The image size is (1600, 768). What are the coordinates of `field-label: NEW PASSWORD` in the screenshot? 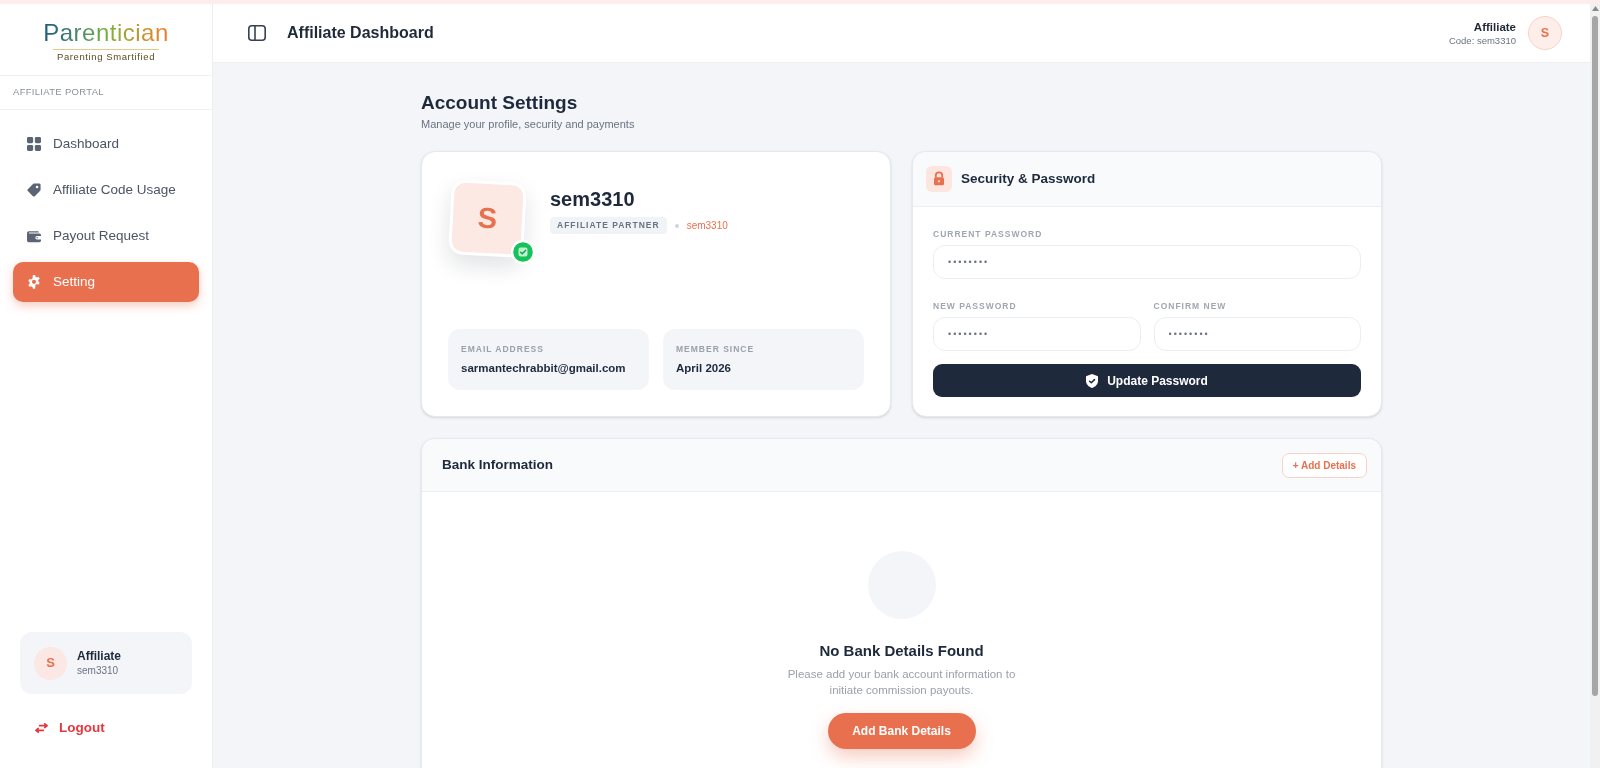 It's located at (975, 306).